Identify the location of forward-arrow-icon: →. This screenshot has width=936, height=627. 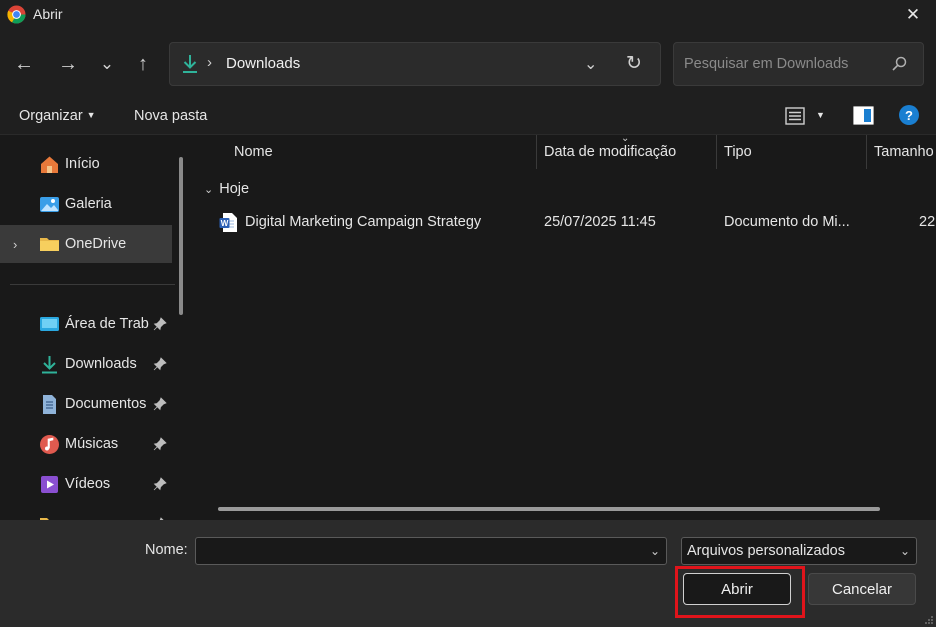
(68, 64).